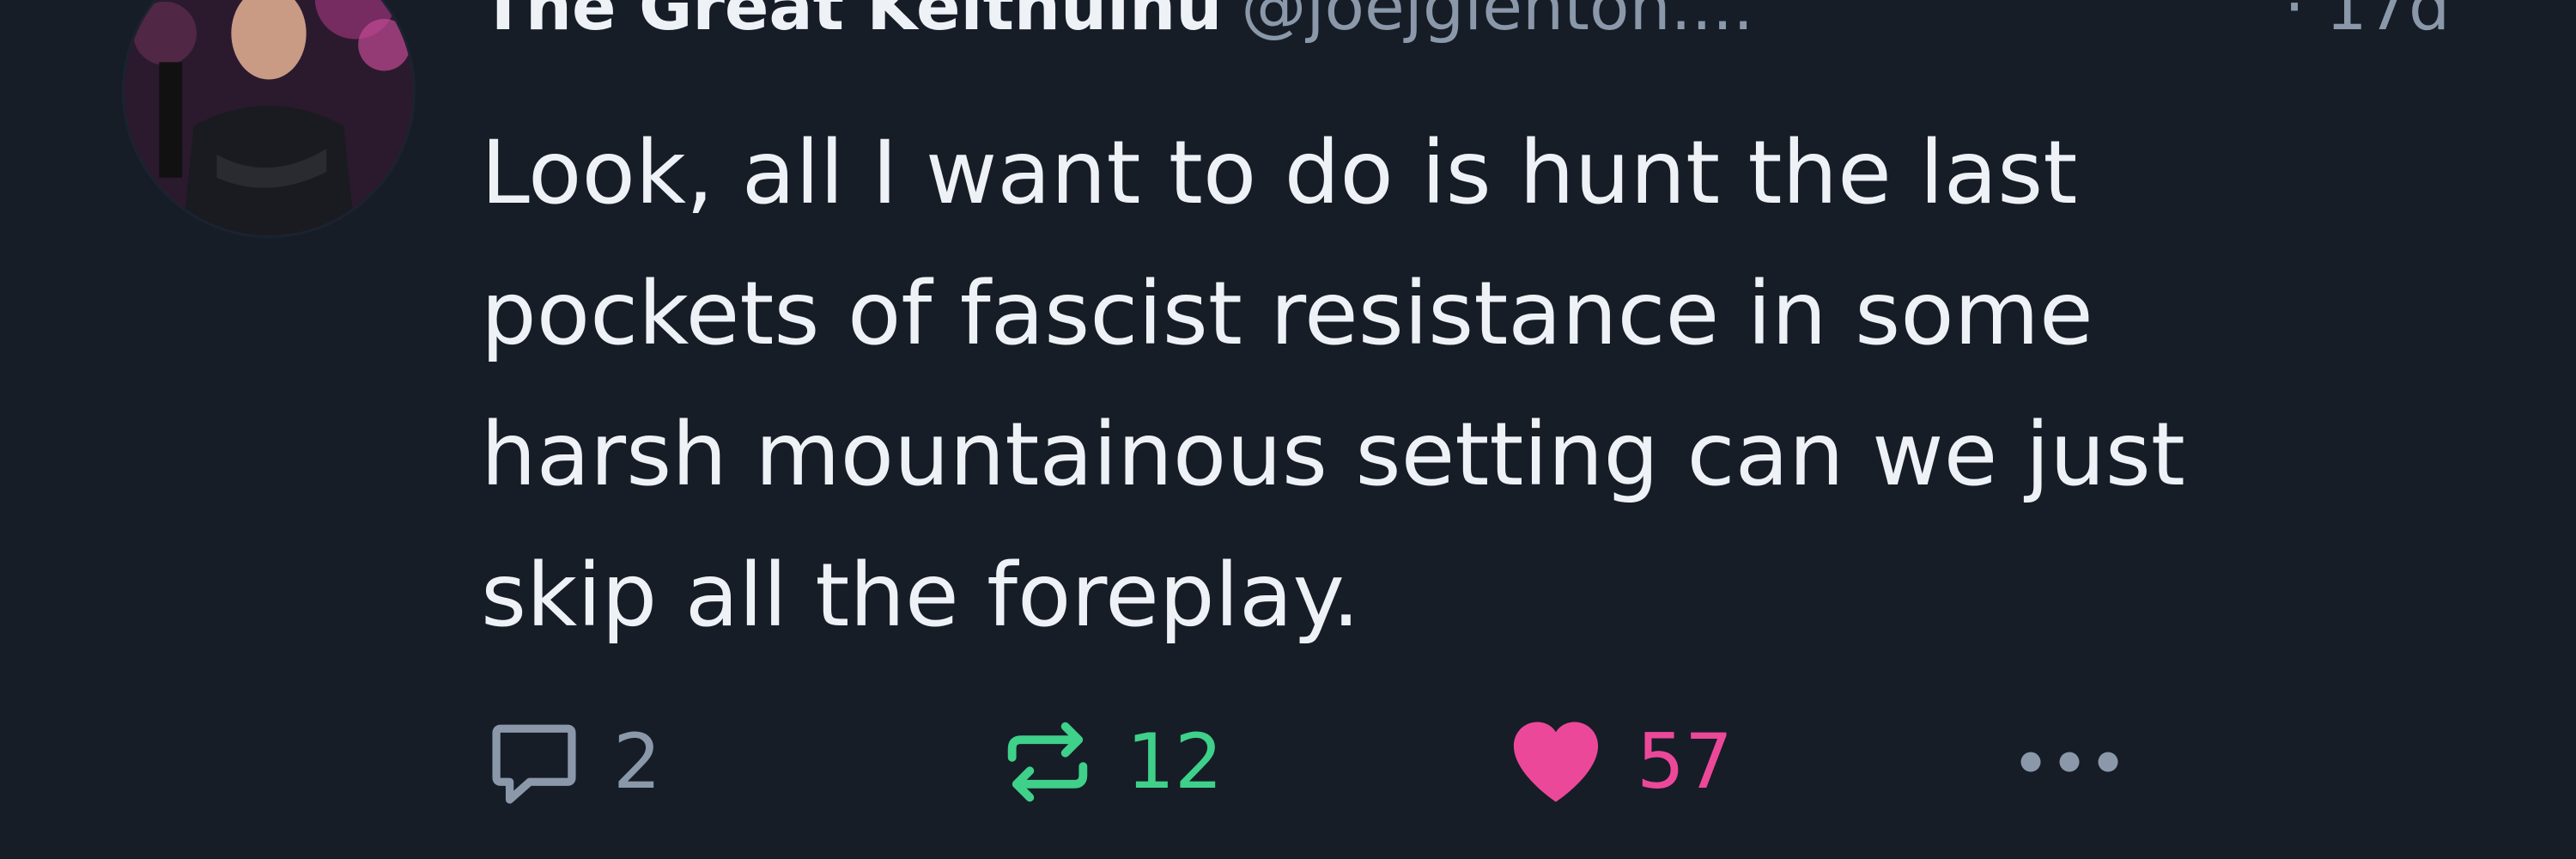  I want to click on ellipsis-icon, so click(2069, 762).